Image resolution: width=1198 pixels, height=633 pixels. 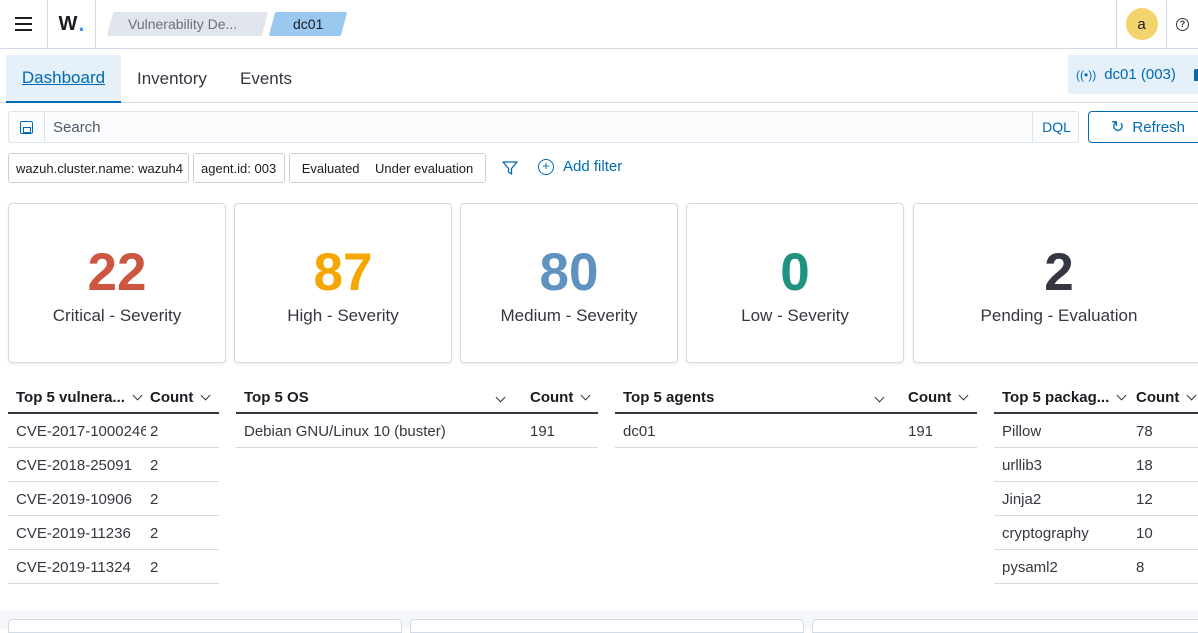 What do you see at coordinates (1195, 74) in the screenshot?
I see `pin-icon` at bounding box center [1195, 74].